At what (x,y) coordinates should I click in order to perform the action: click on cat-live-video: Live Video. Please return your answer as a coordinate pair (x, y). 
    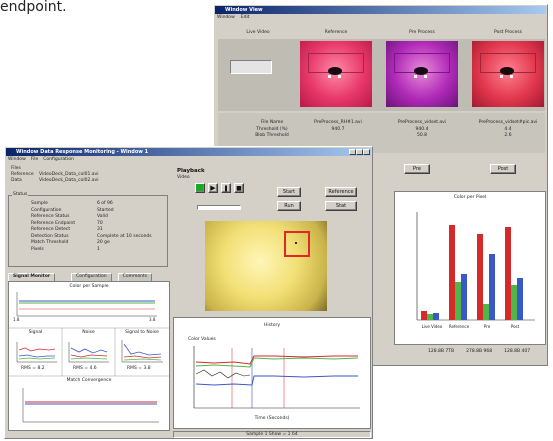
    Looking at the image, I should click on (432, 326).